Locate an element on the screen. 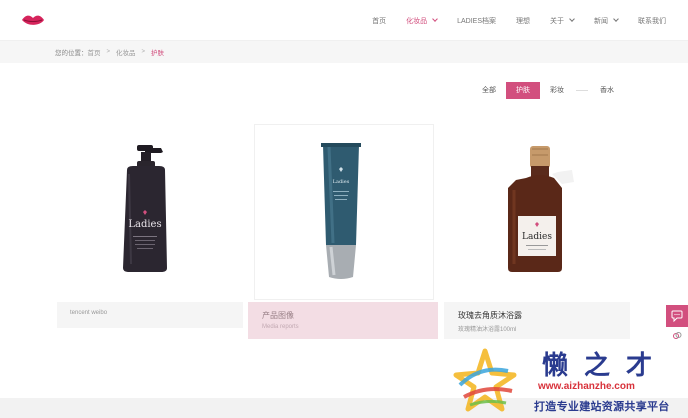 This screenshot has width=688, height=418. chat-bubble-icon is located at coordinates (677, 316).